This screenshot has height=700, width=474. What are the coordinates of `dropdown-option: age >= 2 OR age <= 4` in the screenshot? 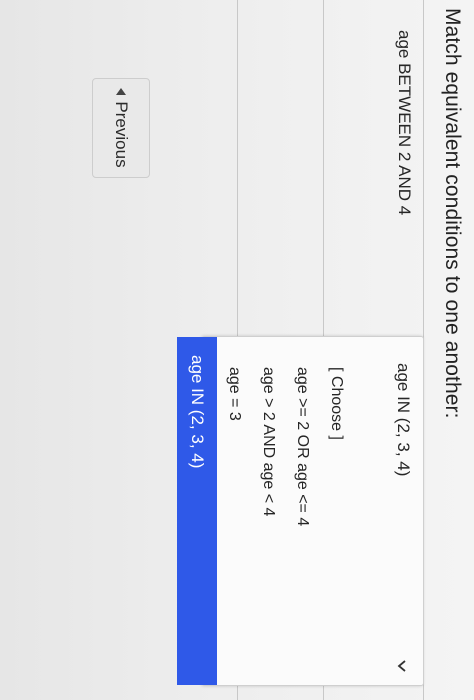 It's located at (302, 511).